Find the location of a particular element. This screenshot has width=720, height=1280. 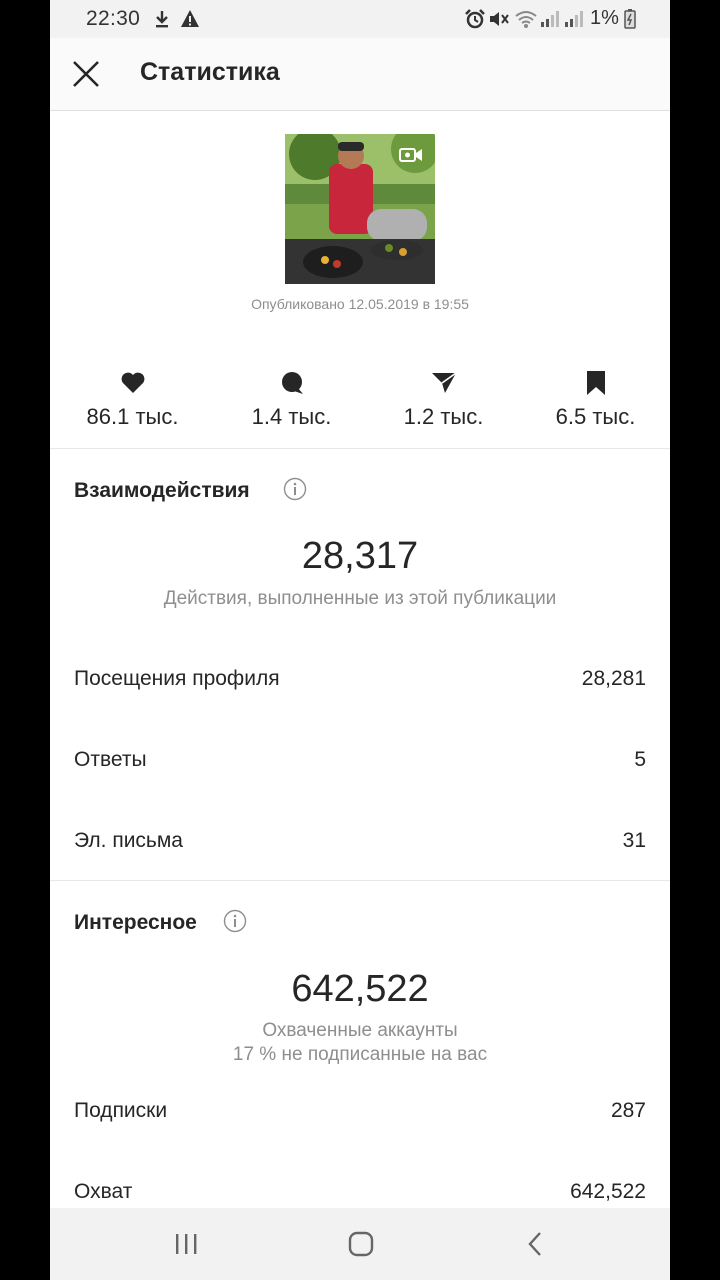

battery-icon is located at coordinates (630, 21).